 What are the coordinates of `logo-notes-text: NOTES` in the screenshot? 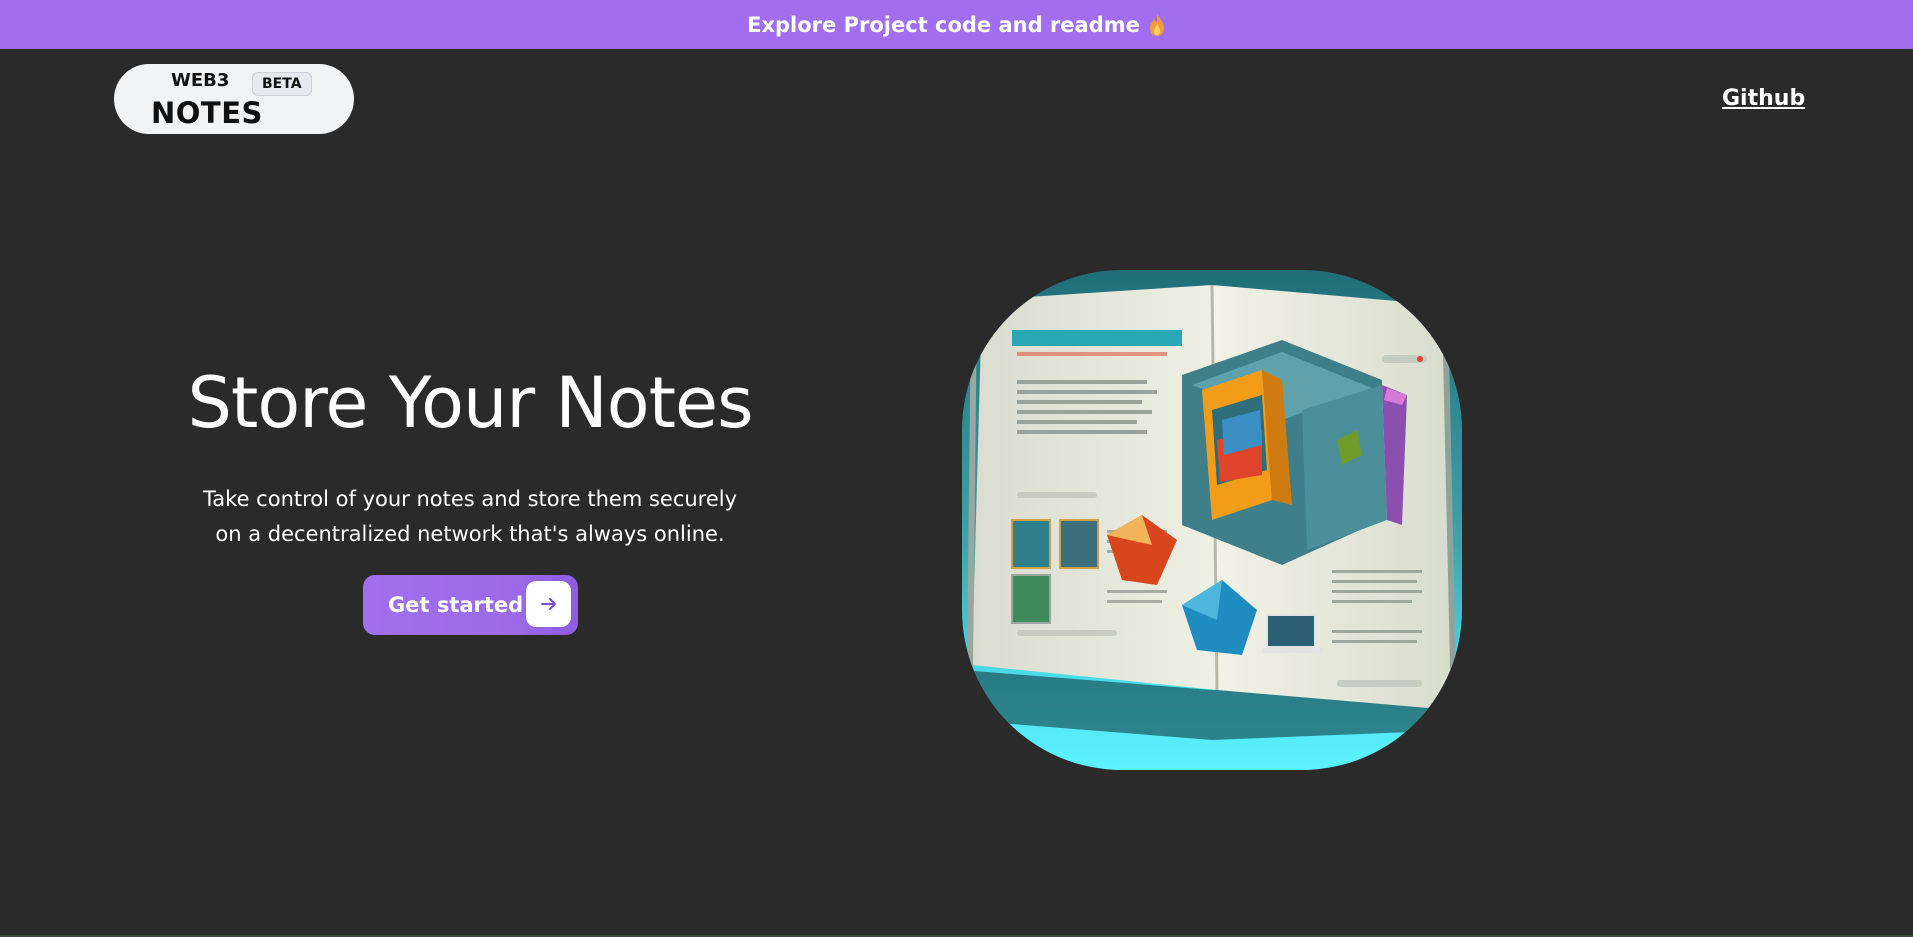 It's located at (207, 113).